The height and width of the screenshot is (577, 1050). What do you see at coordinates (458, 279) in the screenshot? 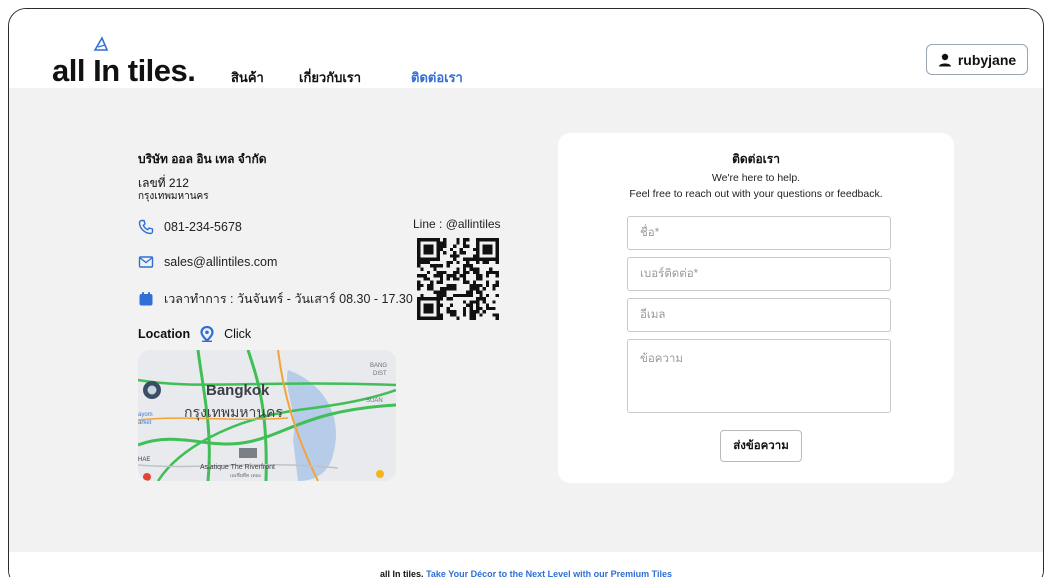
I see `line-qr-code` at bounding box center [458, 279].